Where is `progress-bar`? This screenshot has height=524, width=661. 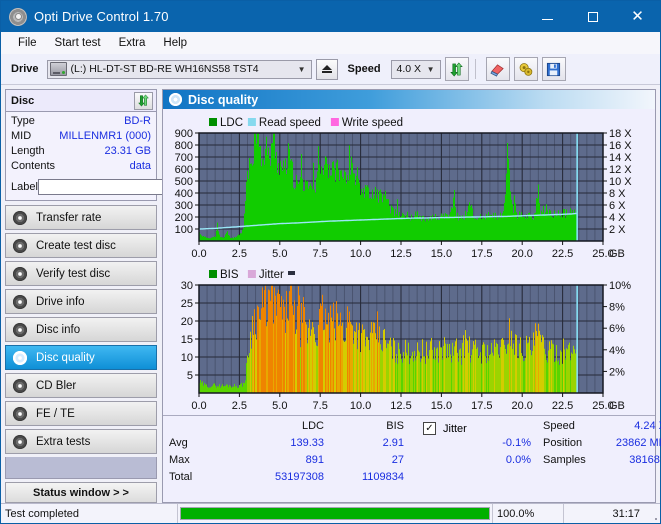 progress-bar is located at coordinates (335, 513).